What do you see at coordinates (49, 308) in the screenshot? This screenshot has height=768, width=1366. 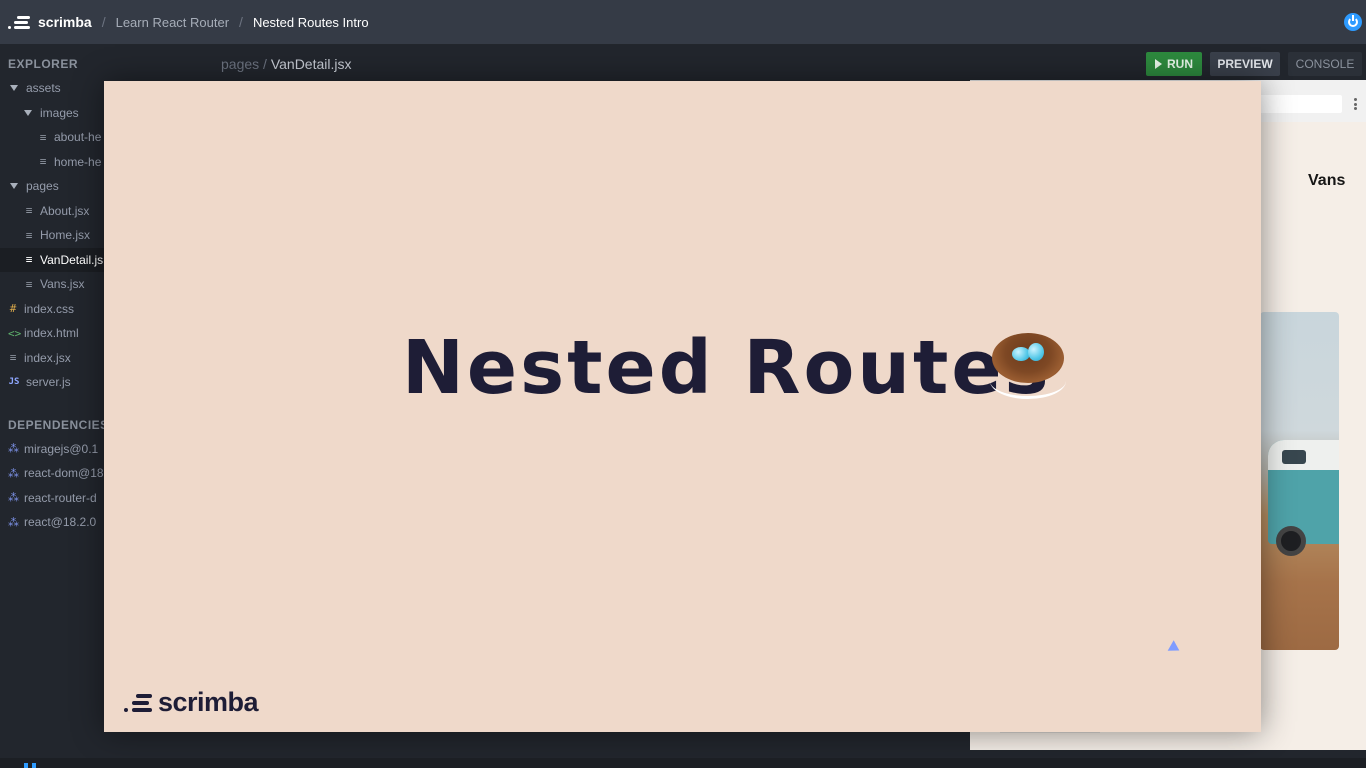 I see `tree-item-label: index.css` at bounding box center [49, 308].